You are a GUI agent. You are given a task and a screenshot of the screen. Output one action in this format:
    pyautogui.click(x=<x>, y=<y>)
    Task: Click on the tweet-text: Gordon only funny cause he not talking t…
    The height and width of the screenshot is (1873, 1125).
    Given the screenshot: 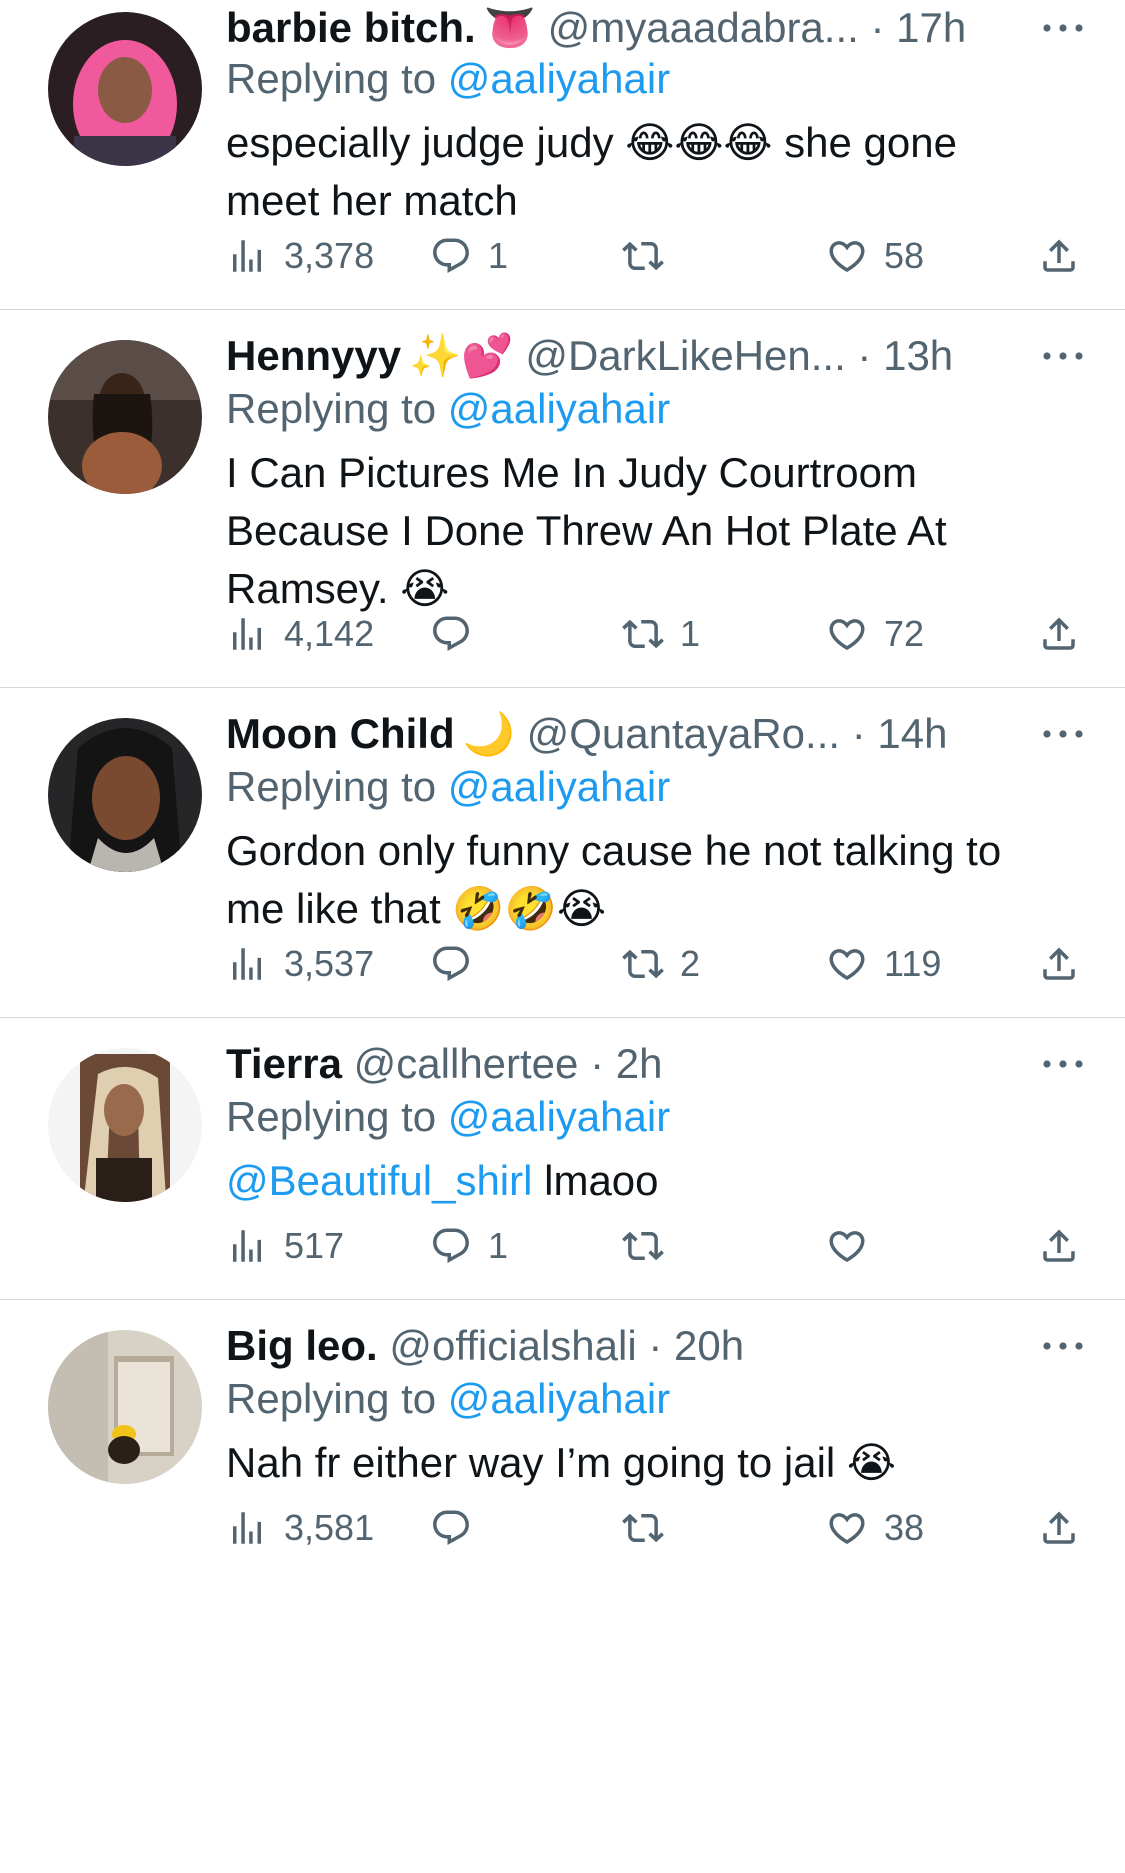 What is the action you would take?
    pyautogui.click(x=655, y=880)
    